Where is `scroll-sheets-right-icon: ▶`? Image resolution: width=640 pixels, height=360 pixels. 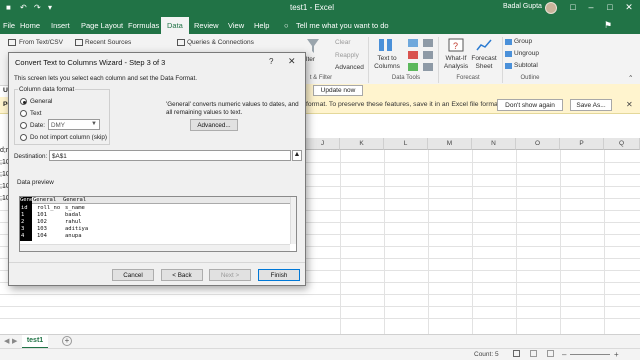
scroll-sheets-right-icon: ▶ is located at coordinates (14, 341).